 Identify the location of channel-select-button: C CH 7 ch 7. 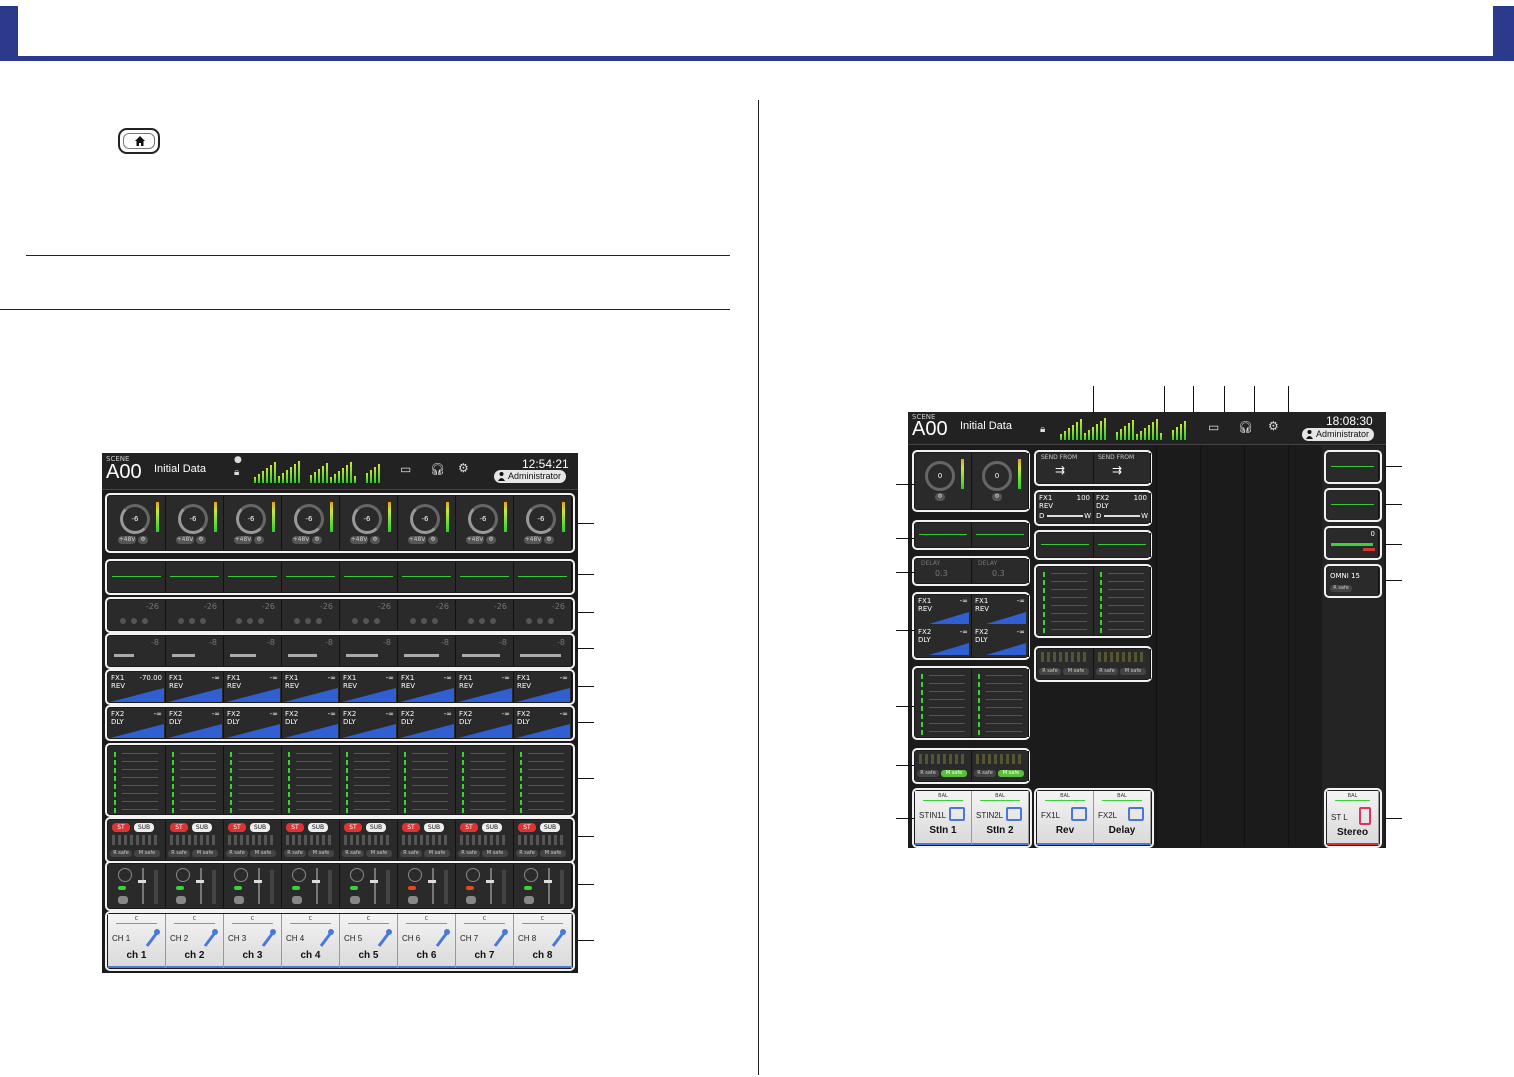
(485, 941).